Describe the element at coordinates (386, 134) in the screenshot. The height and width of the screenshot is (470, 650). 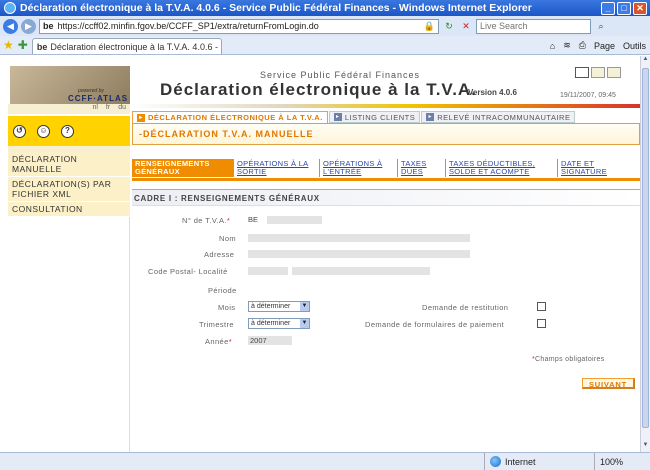
I see `page-subtitle: -DÉCLARATION T.V.A. MANUELLE` at that location.